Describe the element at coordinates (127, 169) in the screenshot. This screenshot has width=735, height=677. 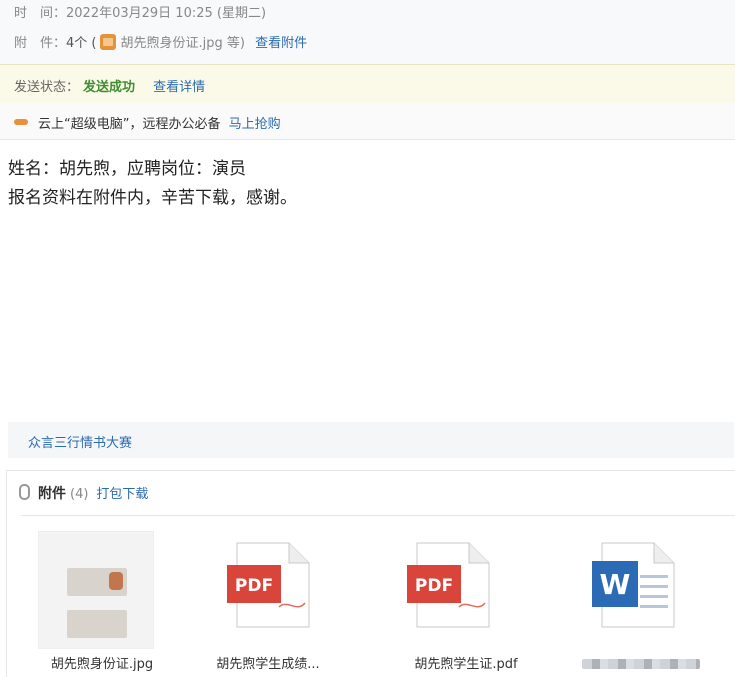
I see `body-line-1: 姓名：胡先煦，应聘岗位：演员` at that location.